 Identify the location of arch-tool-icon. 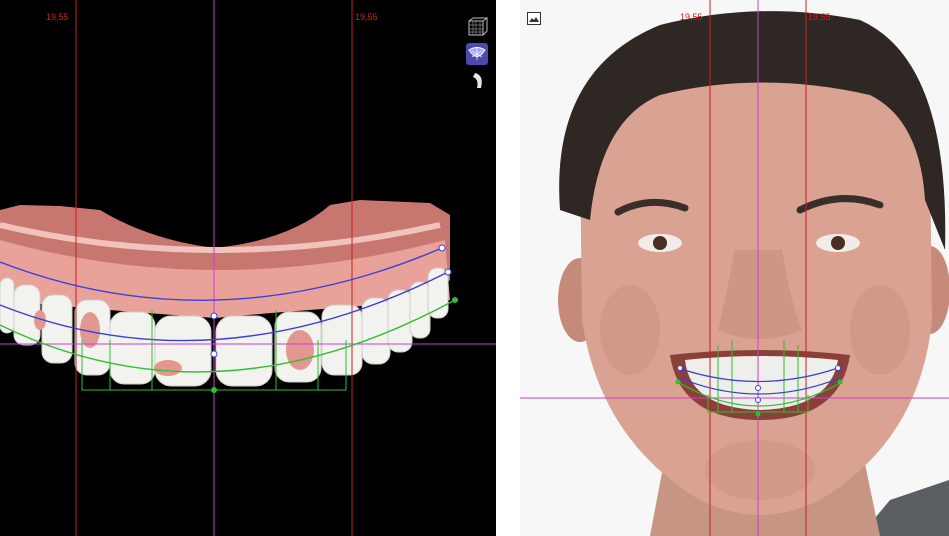
(477, 81).